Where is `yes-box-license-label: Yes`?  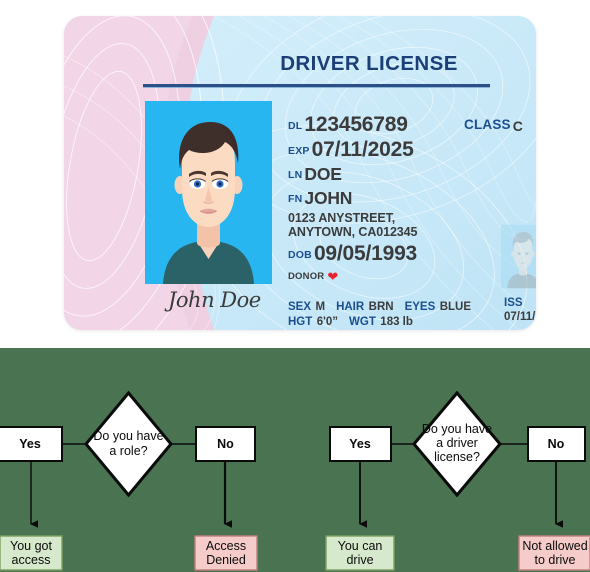 yes-box-license-label: Yes is located at coordinates (360, 444).